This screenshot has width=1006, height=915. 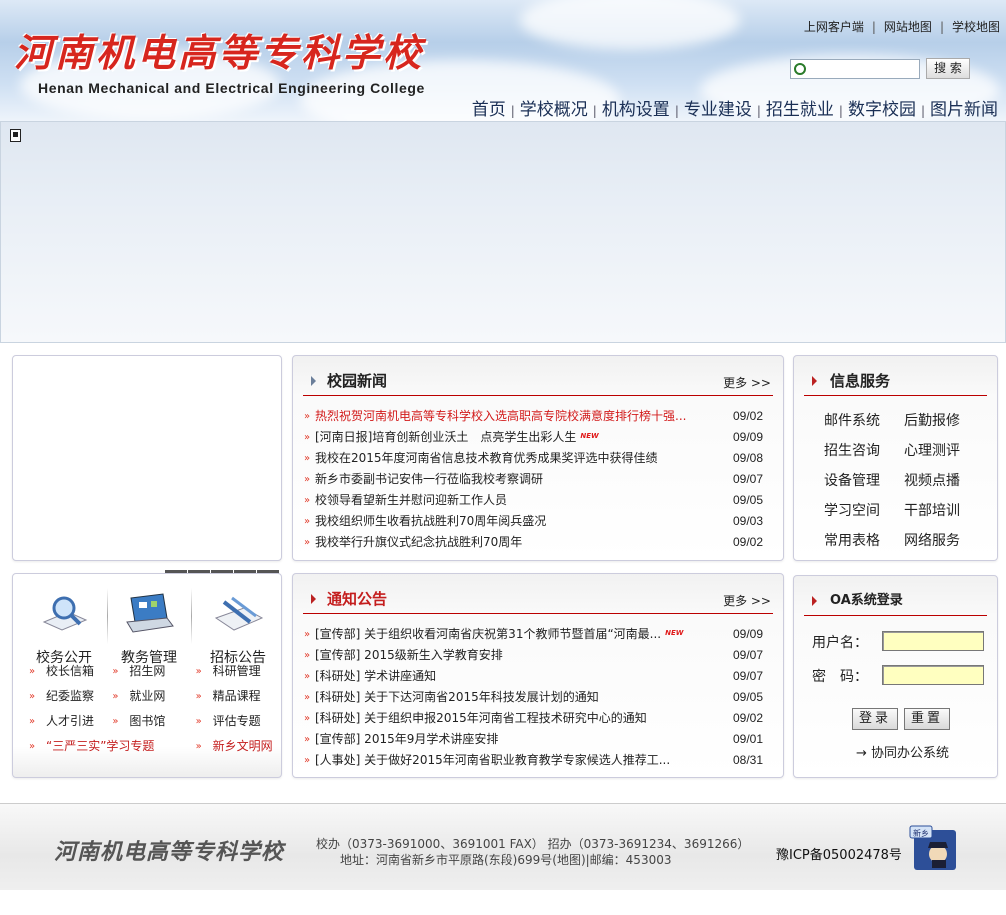 I want to click on password-label: 密 码：, so click(x=840, y=677).